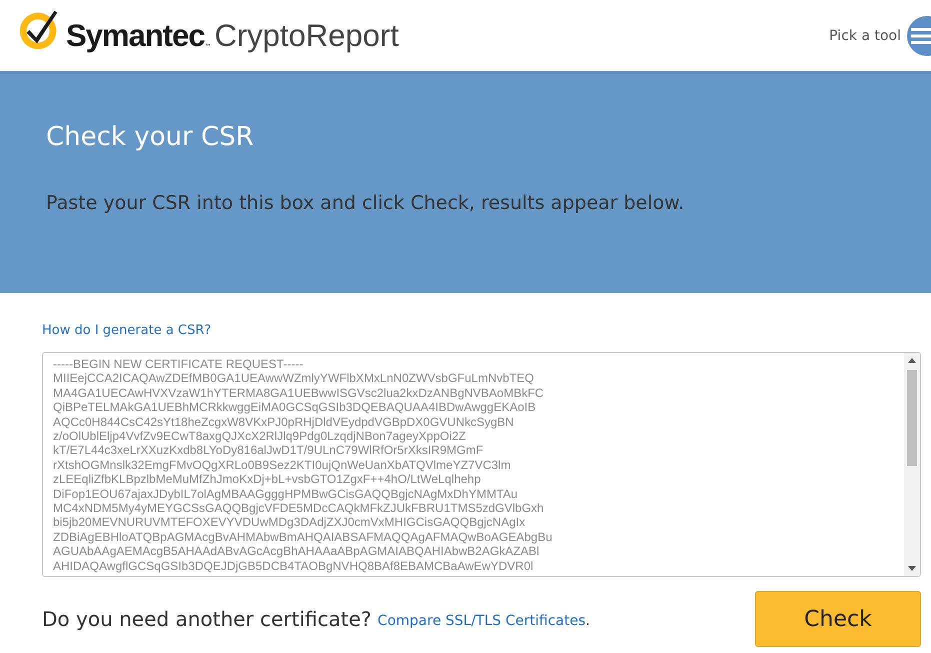  I want to click on product-name: CryptoReport, so click(306, 36).